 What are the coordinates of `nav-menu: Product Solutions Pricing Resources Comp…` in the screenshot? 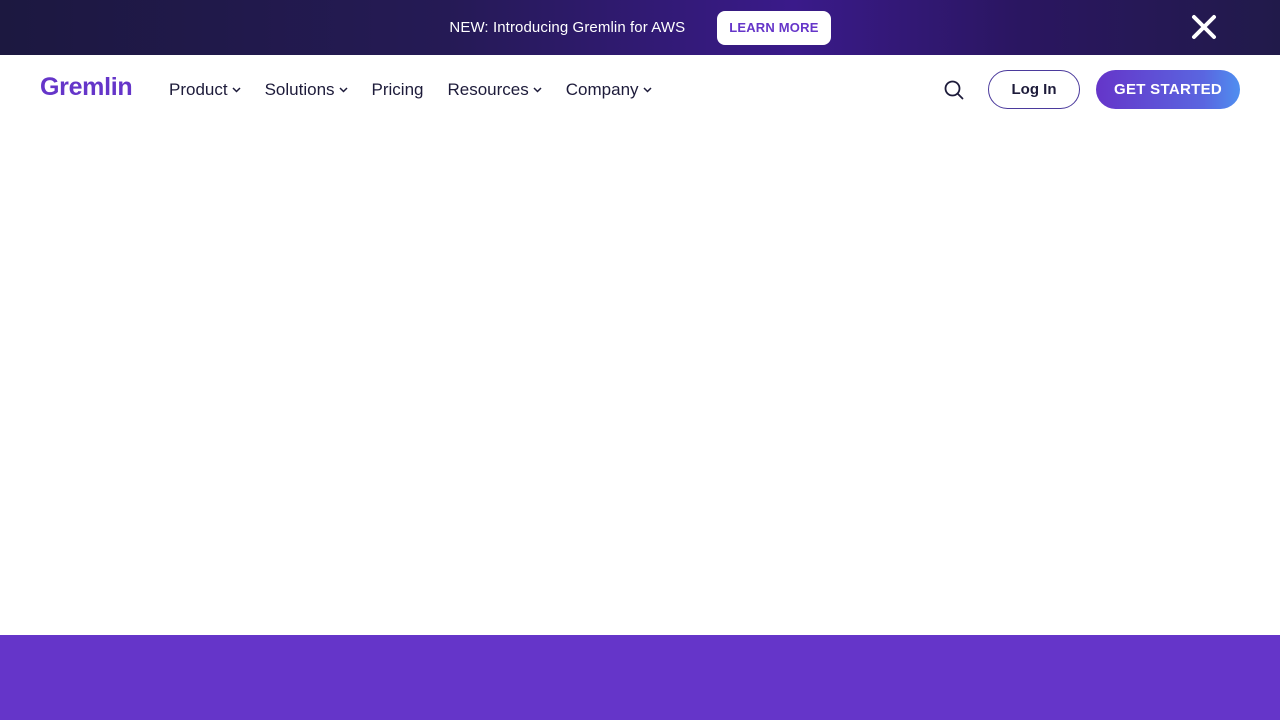 It's located at (422, 90).